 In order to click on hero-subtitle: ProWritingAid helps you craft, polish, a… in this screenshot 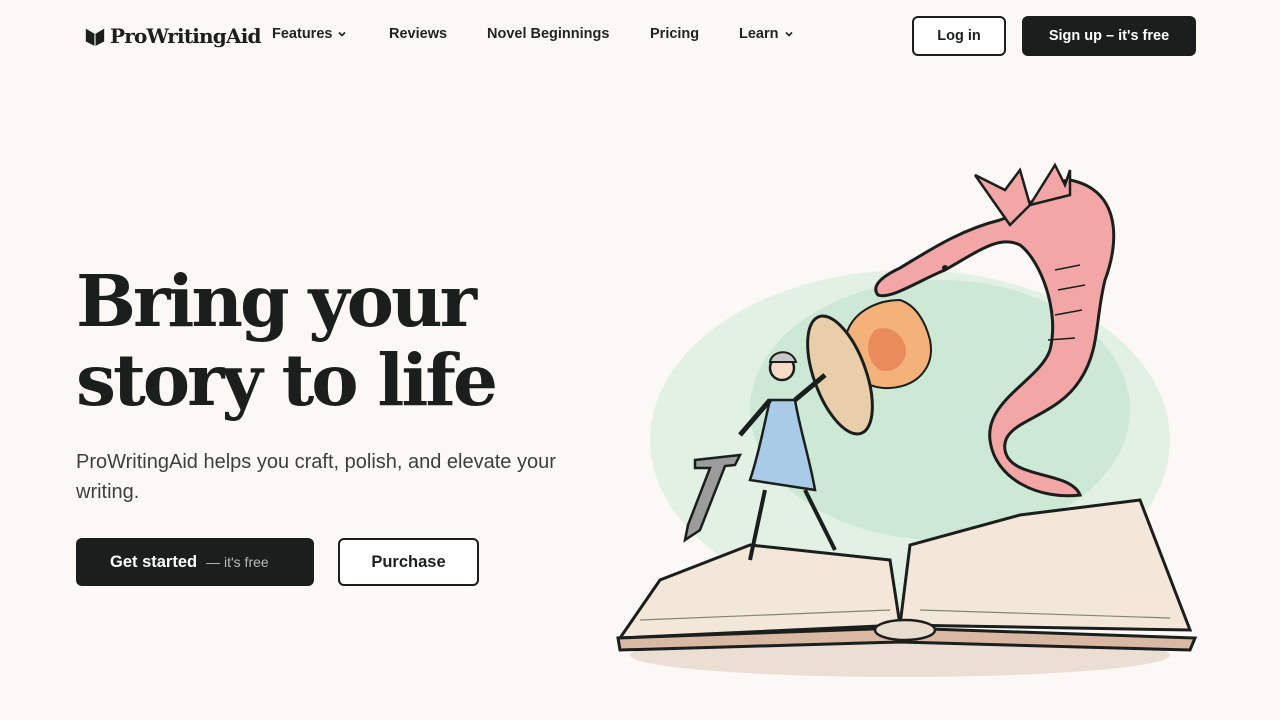, I will do `click(316, 477)`.